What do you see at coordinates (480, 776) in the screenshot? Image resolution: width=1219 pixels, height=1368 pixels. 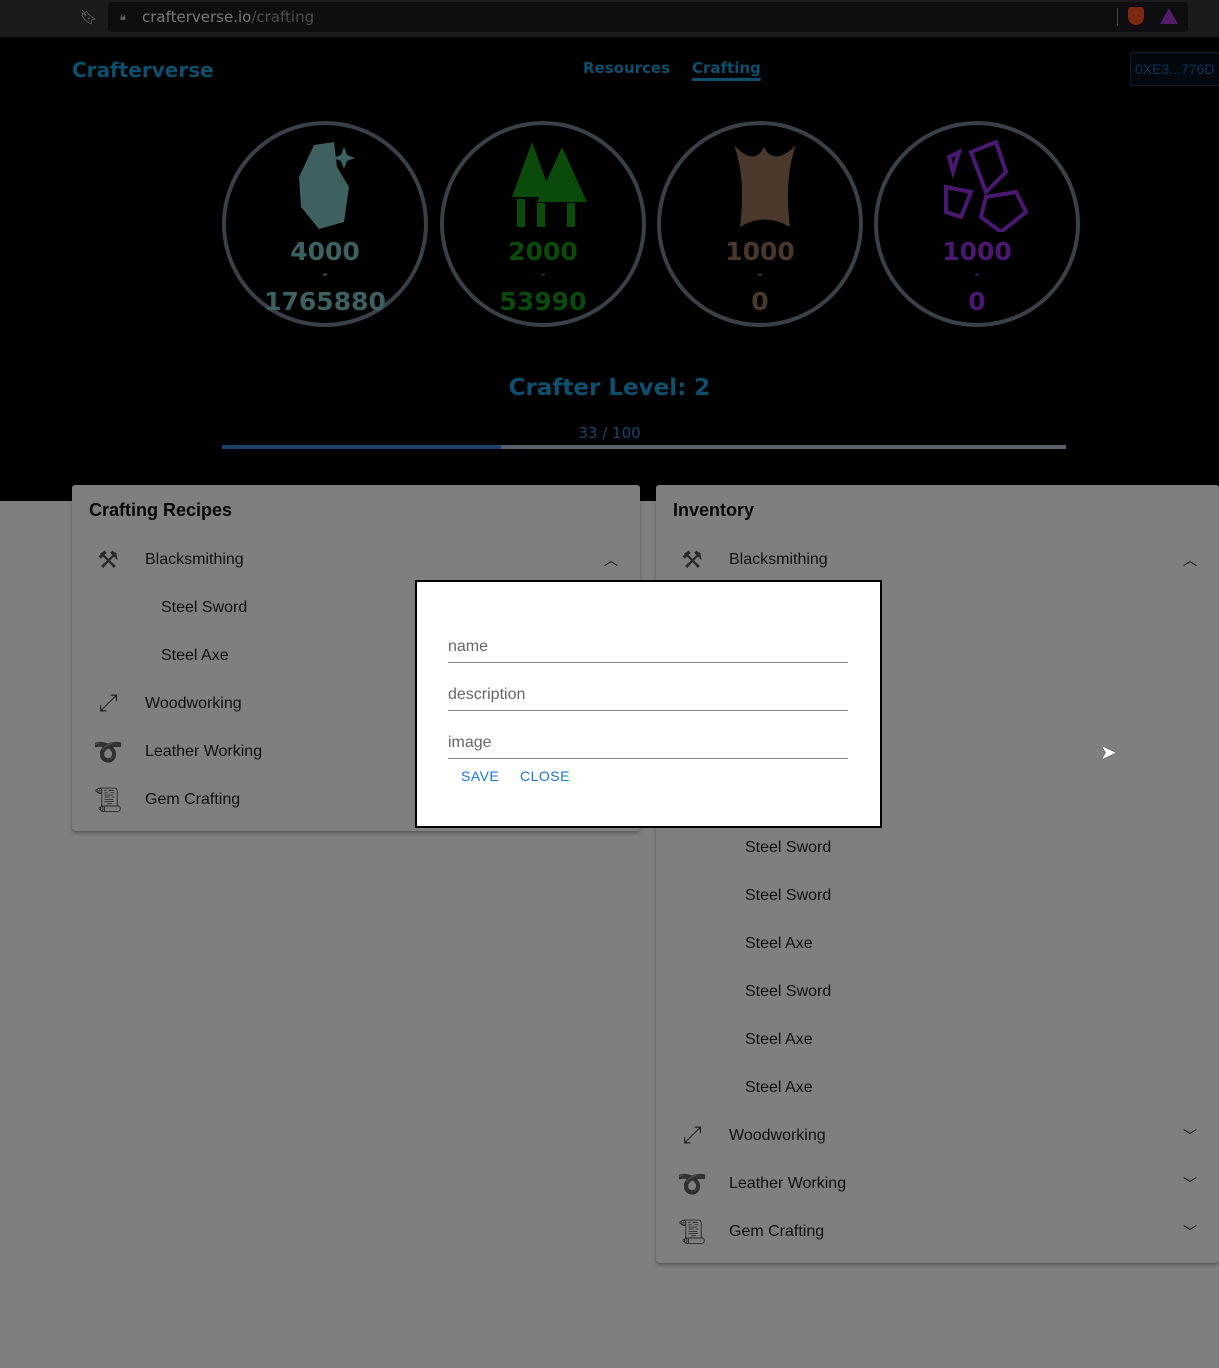 I see `save-button: SAVE` at bounding box center [480, 776].